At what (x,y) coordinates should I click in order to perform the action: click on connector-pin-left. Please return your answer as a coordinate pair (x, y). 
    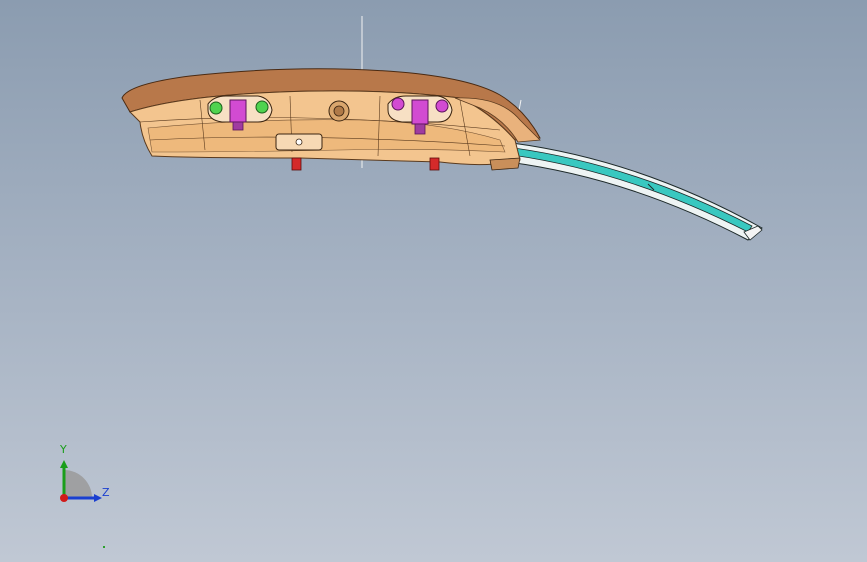
    Looking at the image, I should click on (296, 164).